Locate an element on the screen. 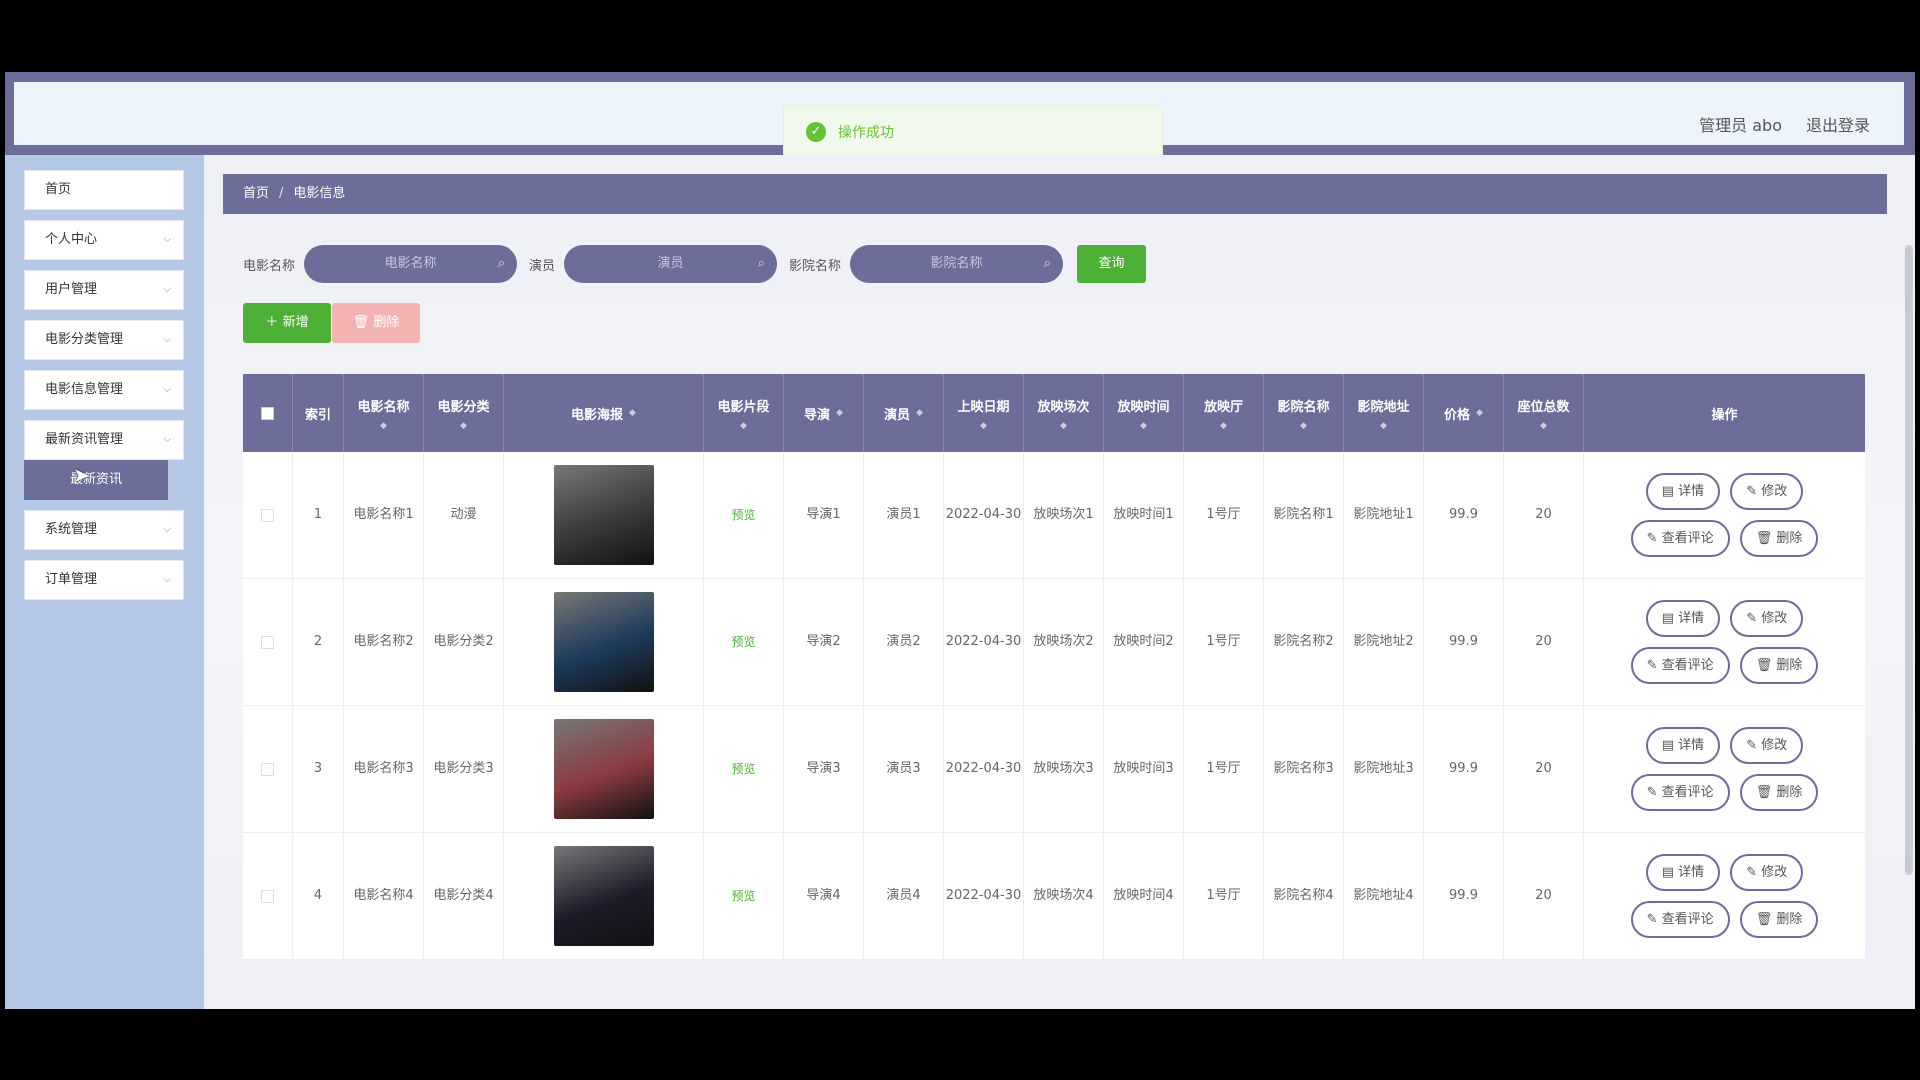 The width and height of the screenshot is (1920, 1080). cell-seats: 20 is located at coordinates (1544, 769).